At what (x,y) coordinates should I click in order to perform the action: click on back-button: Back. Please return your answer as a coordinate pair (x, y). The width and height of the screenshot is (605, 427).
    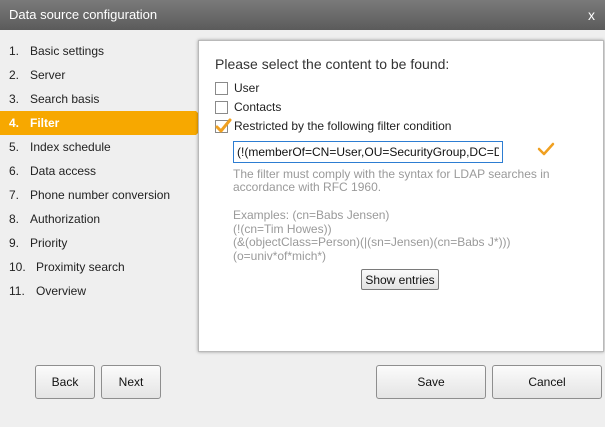
    Looking at the image, I should click on (65, 382).